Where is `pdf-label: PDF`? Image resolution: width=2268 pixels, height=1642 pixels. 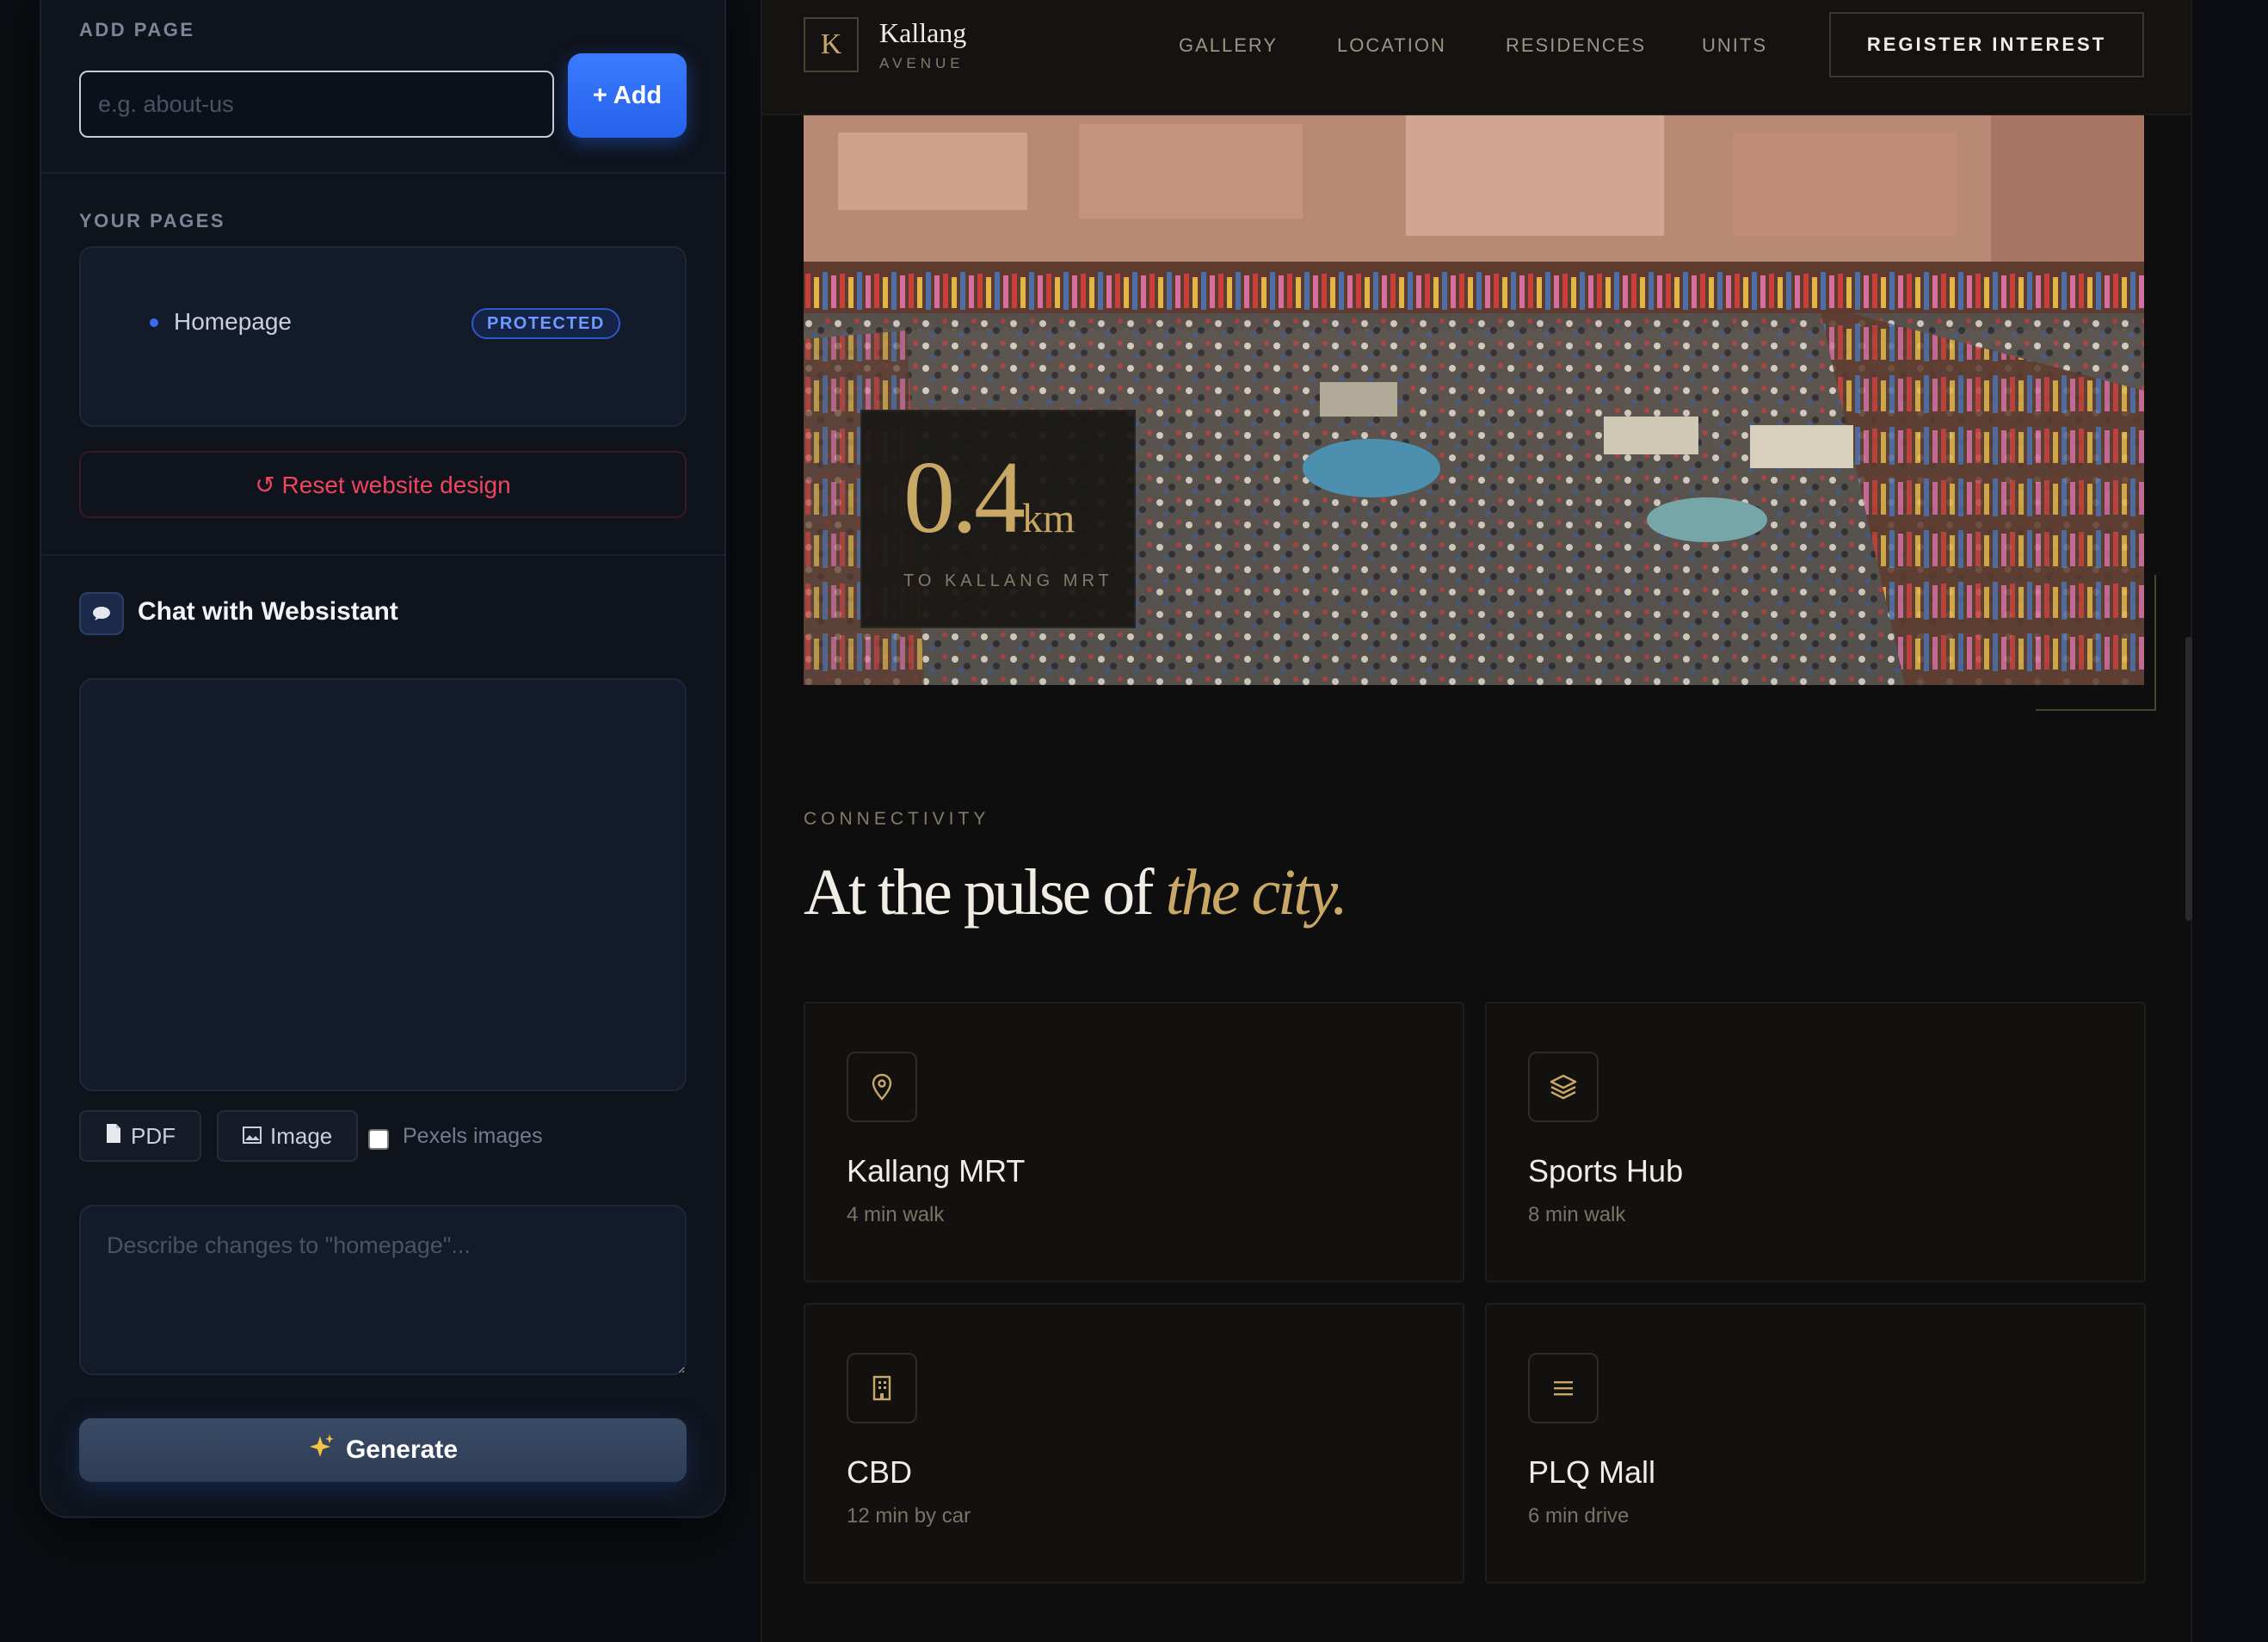 pdf-label: PDF is located at coordinates (153, 1135).